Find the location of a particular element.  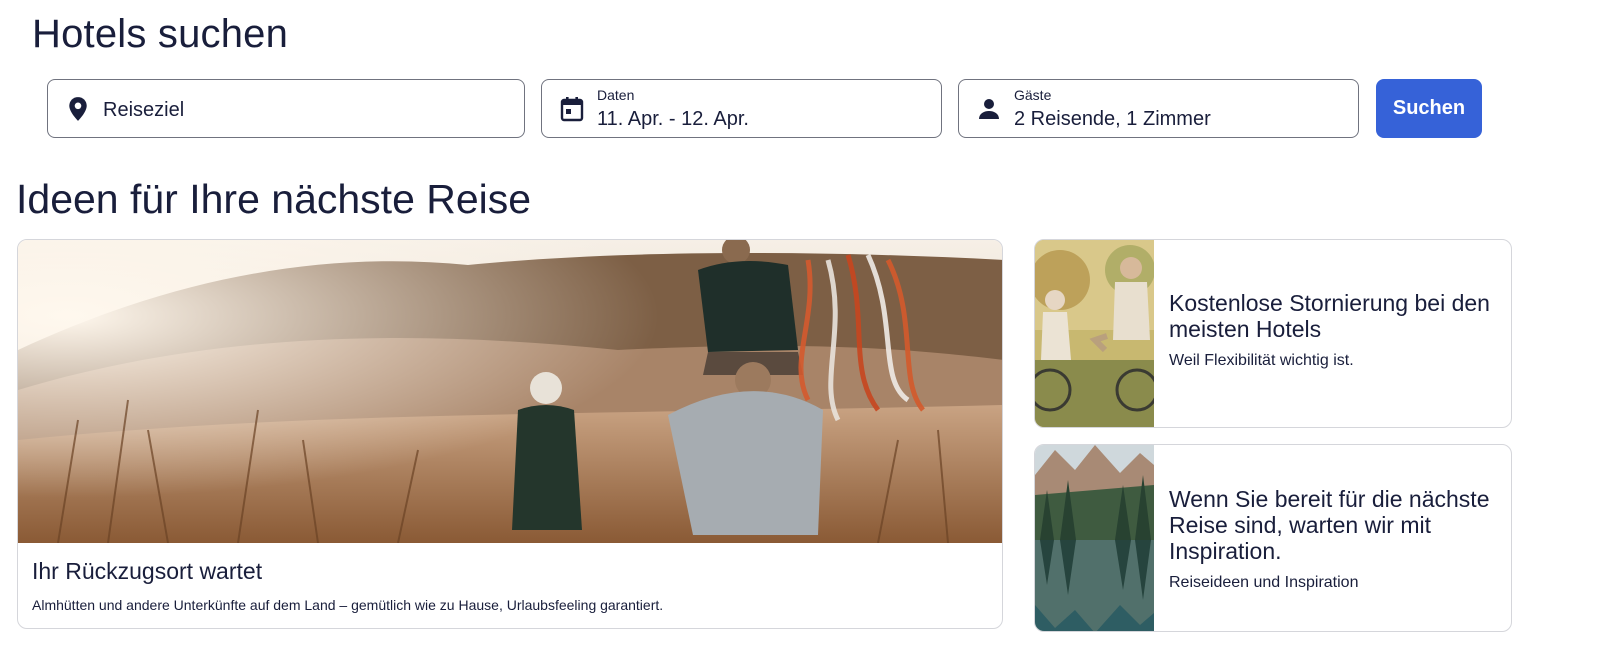

person-icon is located at coordinates (989, 109).